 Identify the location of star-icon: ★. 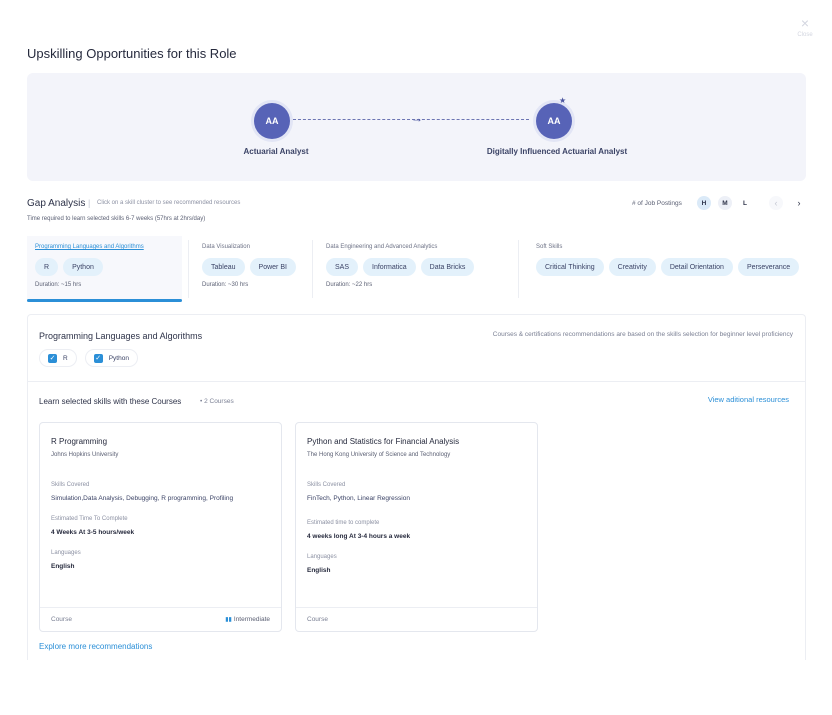
(563, 100).